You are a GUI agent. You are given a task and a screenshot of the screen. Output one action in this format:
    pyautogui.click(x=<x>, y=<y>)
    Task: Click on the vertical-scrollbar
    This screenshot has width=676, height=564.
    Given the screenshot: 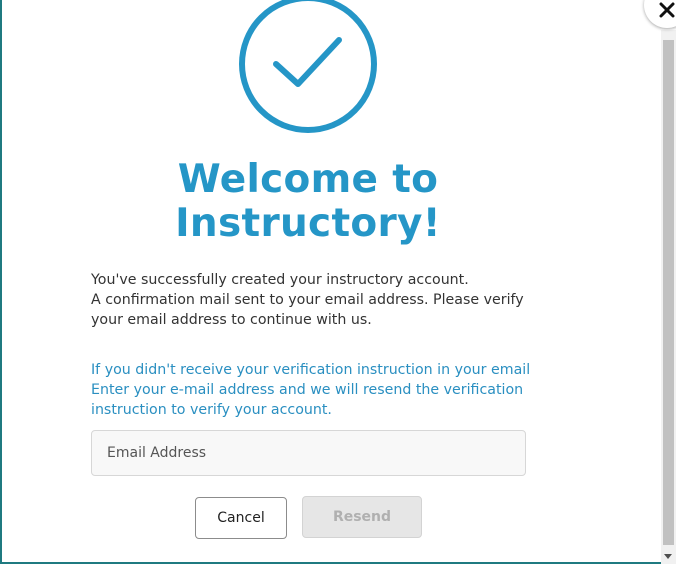 What is the action you would take?
    pyautogui.click(x=668, y=297)
    